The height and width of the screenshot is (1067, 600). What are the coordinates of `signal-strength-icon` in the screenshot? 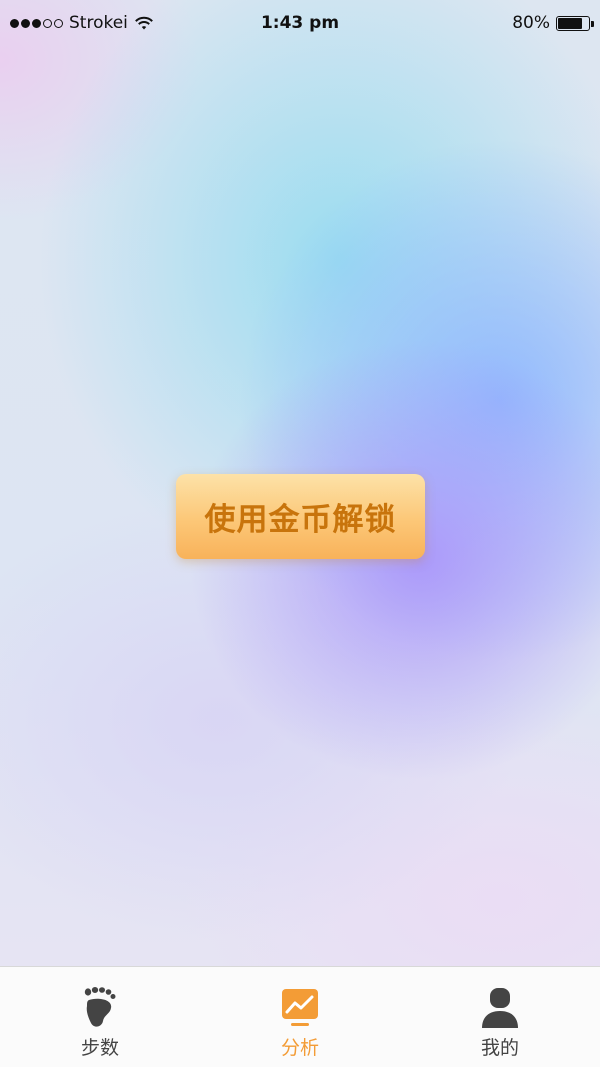 It's located at (36, 23).